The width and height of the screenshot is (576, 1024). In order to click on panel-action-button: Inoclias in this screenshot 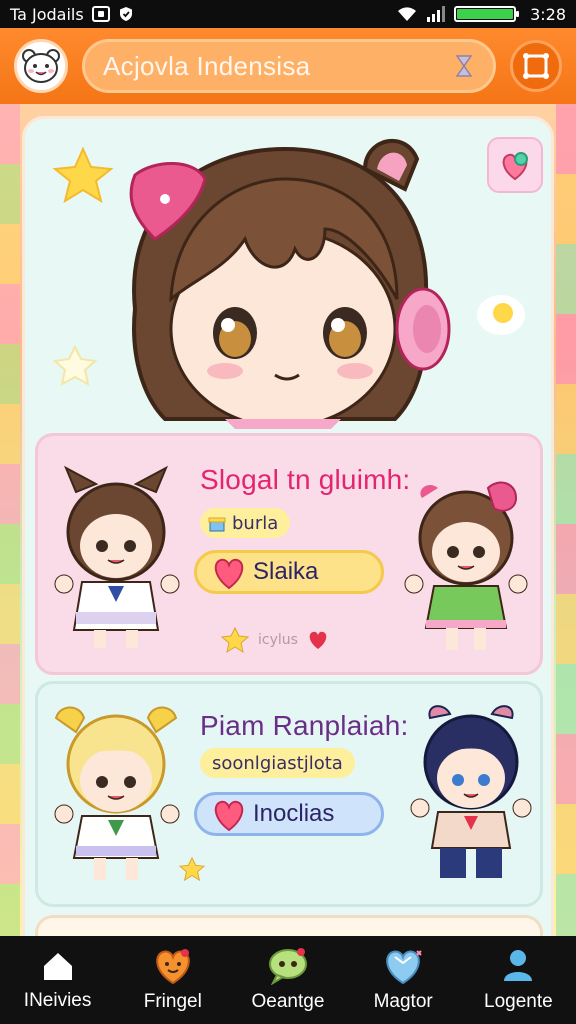, I will do `click(289, 814)`.